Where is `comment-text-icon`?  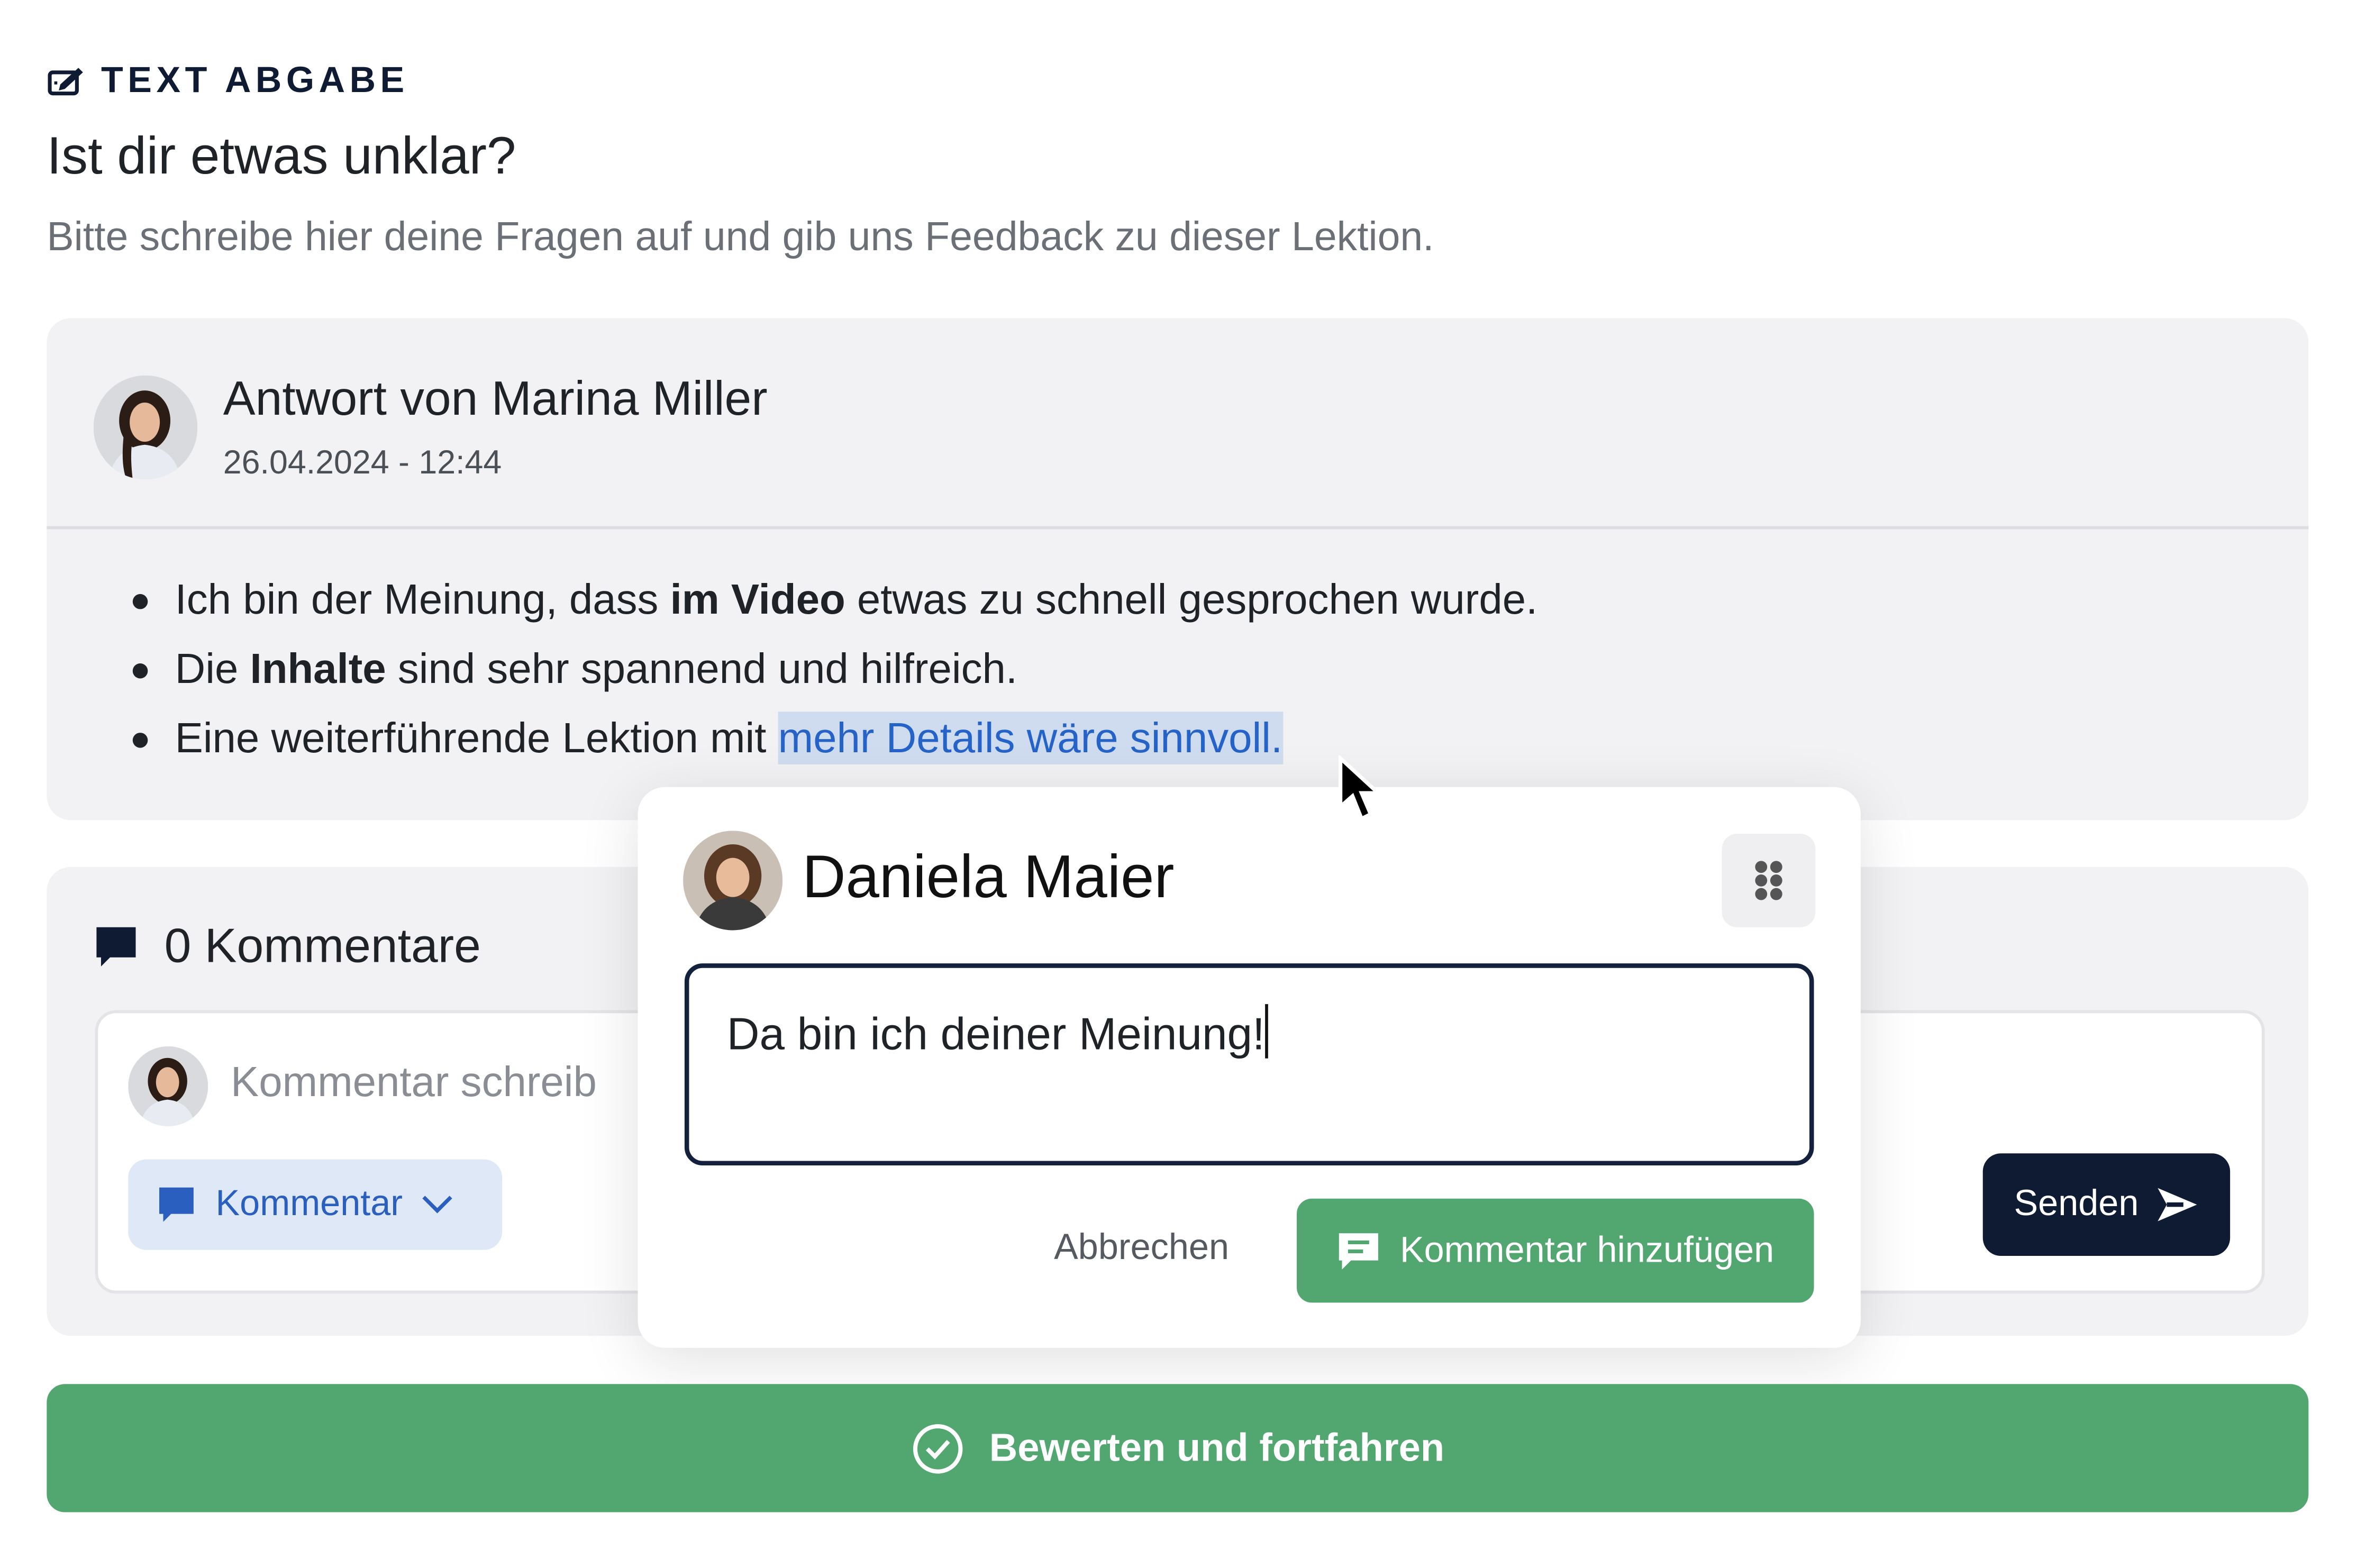
comment-text-icon is located at coordinates (1359, 1250).